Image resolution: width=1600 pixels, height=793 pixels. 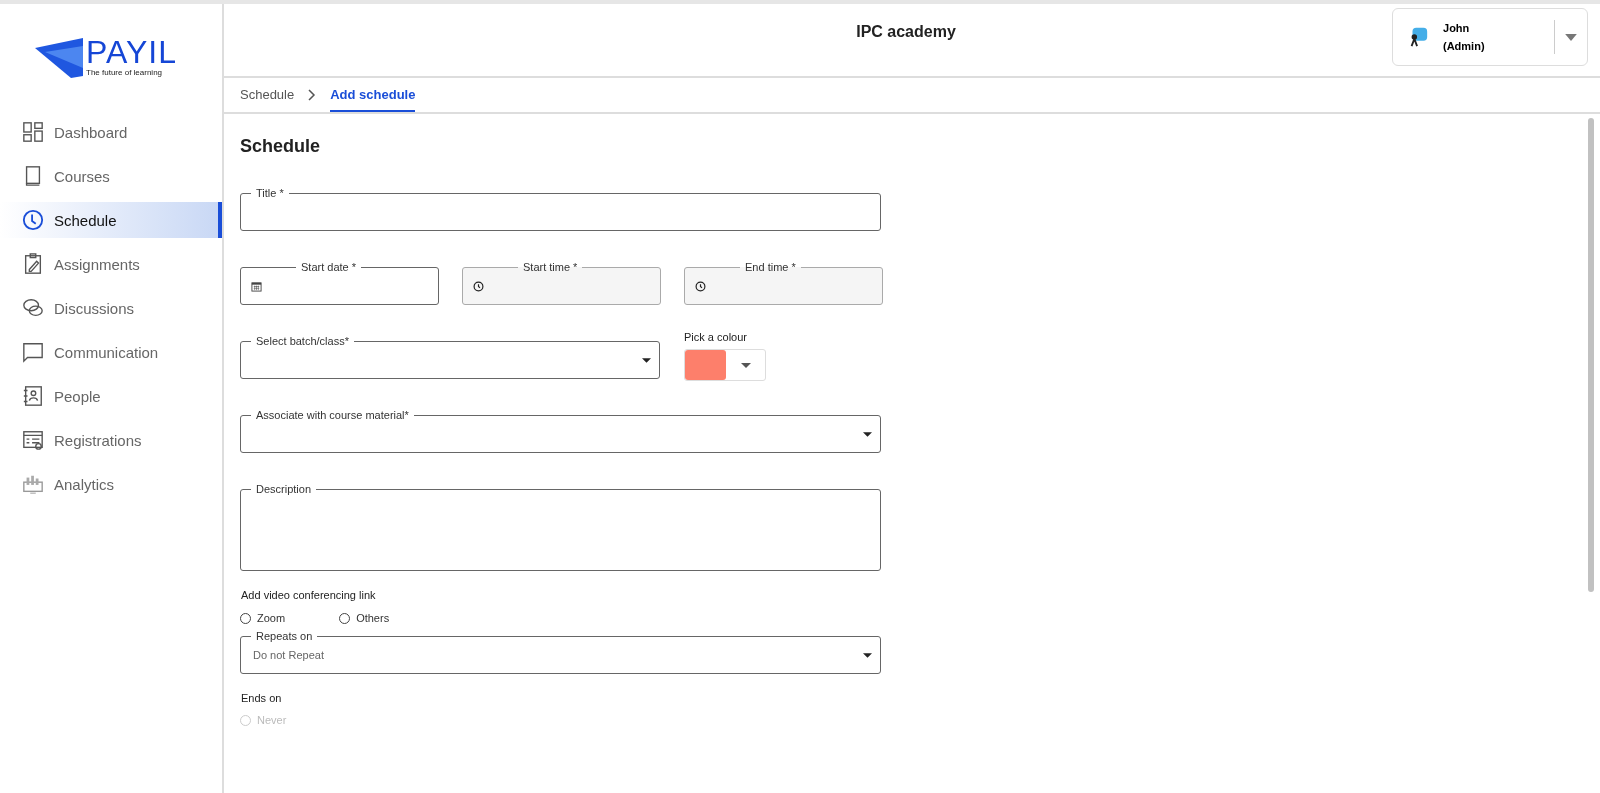 What do you see at coordinates (267, 95) in the screenshot?
I see `breadcrumb-tab: Schedule` at bounding box center [267, 95].